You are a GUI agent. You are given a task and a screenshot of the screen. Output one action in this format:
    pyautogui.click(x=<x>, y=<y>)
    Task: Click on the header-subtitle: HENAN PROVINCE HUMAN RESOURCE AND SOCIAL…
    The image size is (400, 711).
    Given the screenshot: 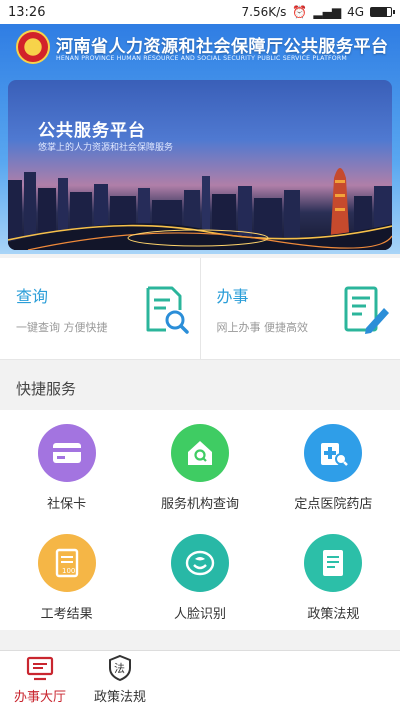 What is the action you would take?
    pyautogui.click(x=201, y=58)
    